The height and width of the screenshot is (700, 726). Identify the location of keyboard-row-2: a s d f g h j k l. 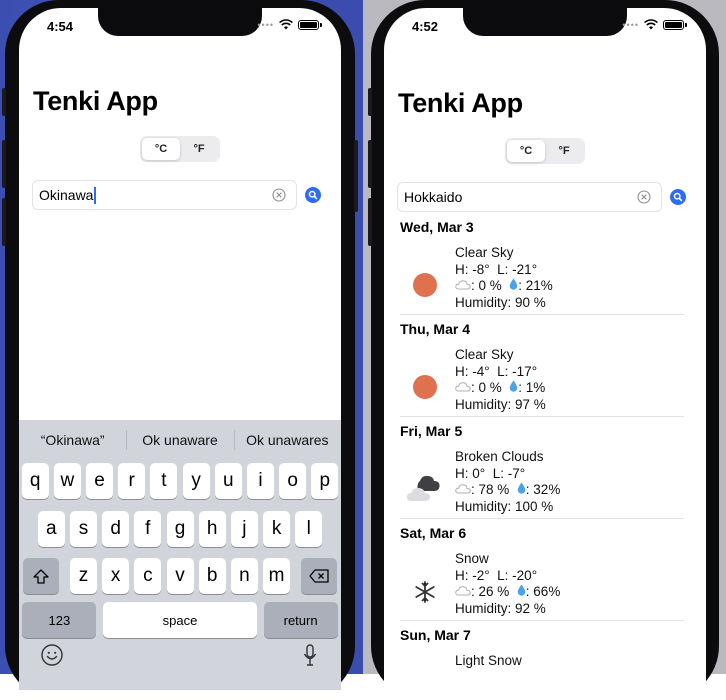
(180, 529).